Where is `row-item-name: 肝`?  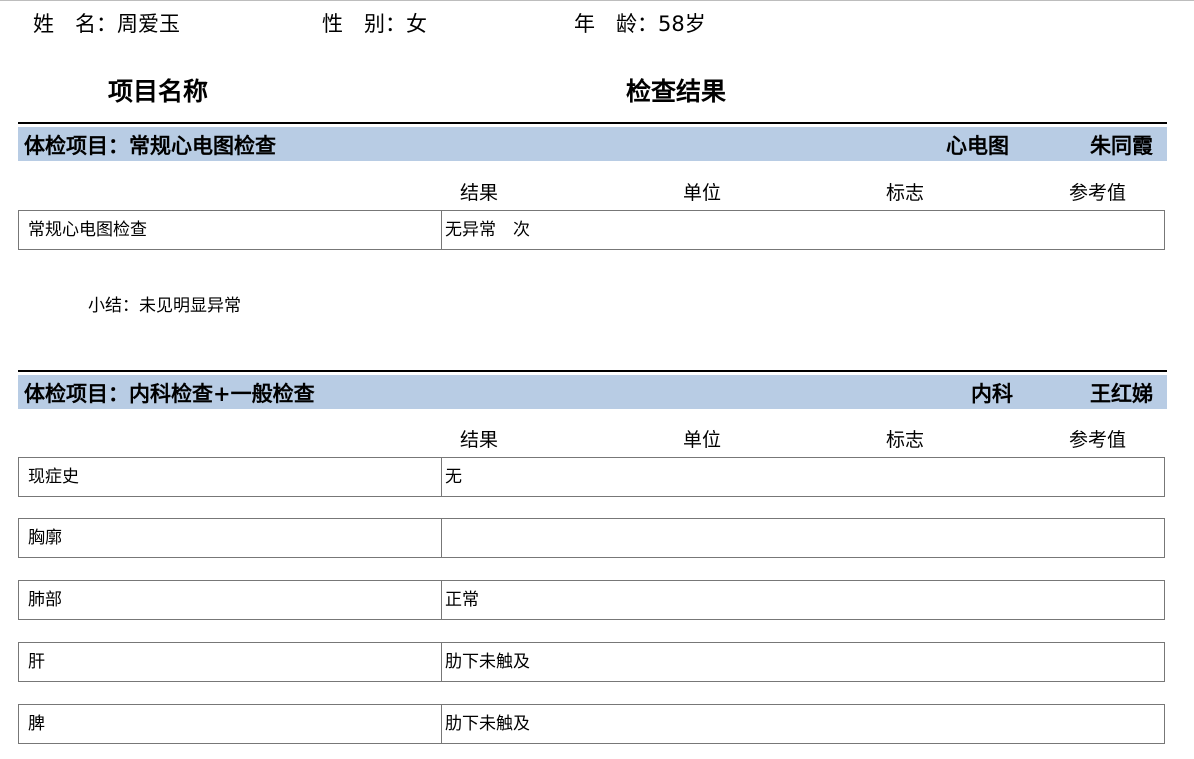
row-item-name: 肝 is located at coordinates (230, 662).